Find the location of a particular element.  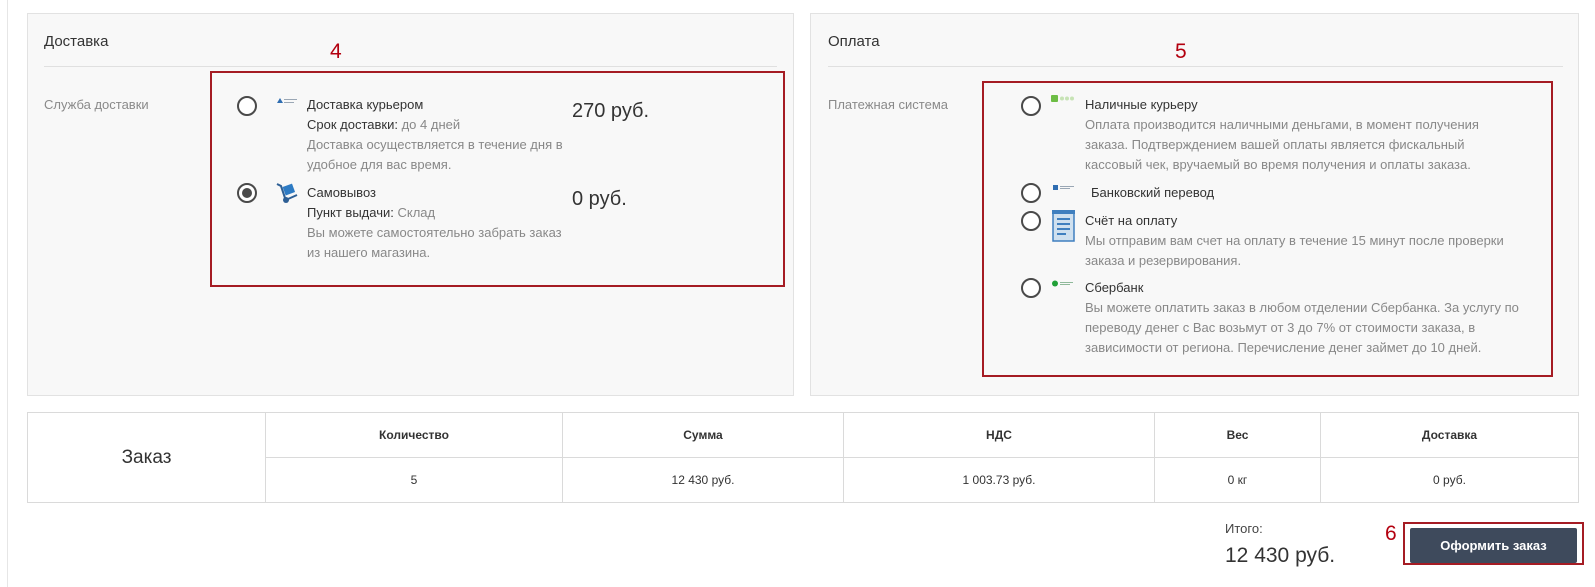

courier-logo-icon is located at coordinates (287, 100).